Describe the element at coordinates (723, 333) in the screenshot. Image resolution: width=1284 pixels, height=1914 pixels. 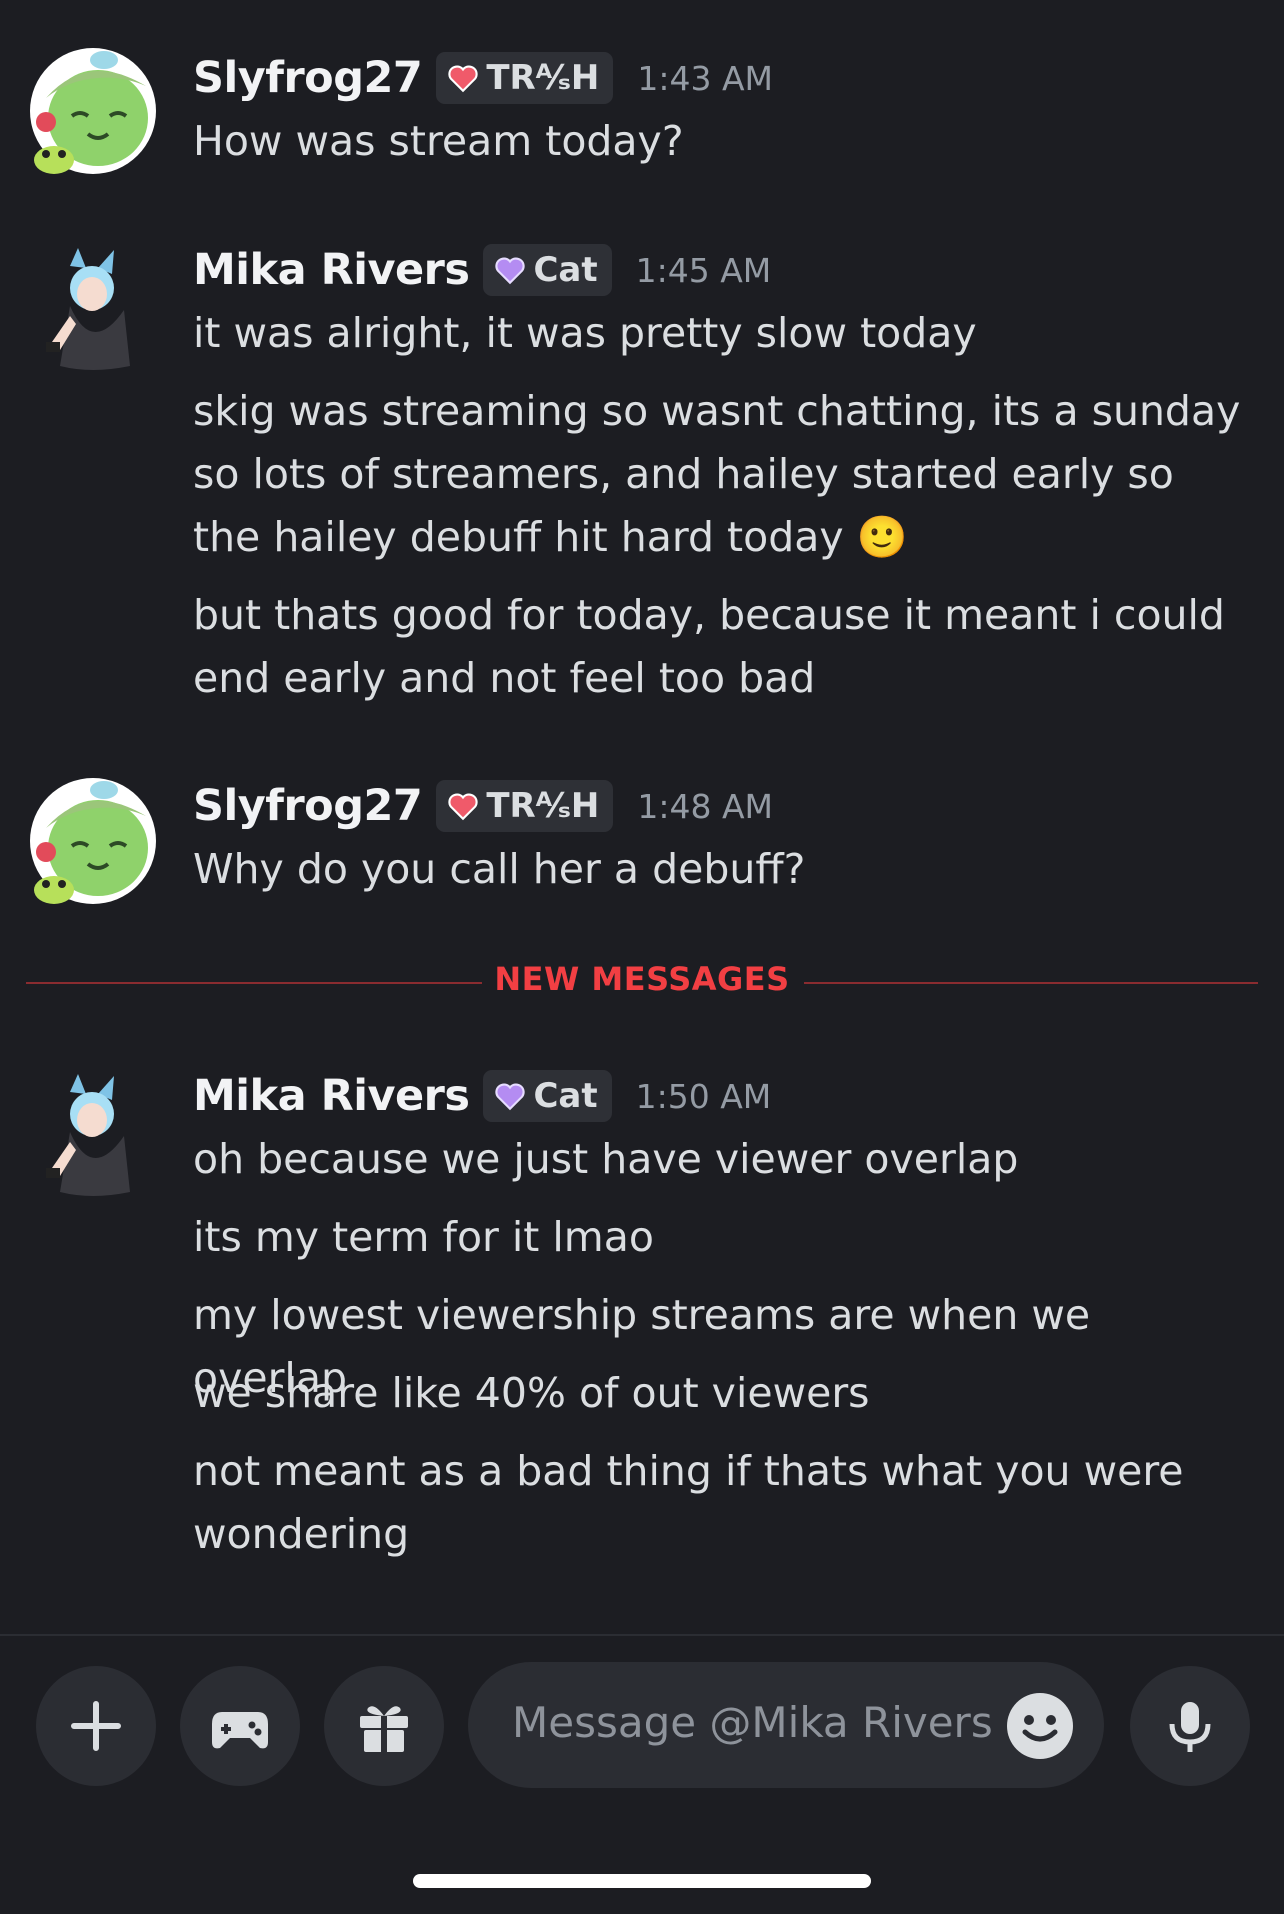
I see `message-text: it was alright, it was pretty slow today` at that location.